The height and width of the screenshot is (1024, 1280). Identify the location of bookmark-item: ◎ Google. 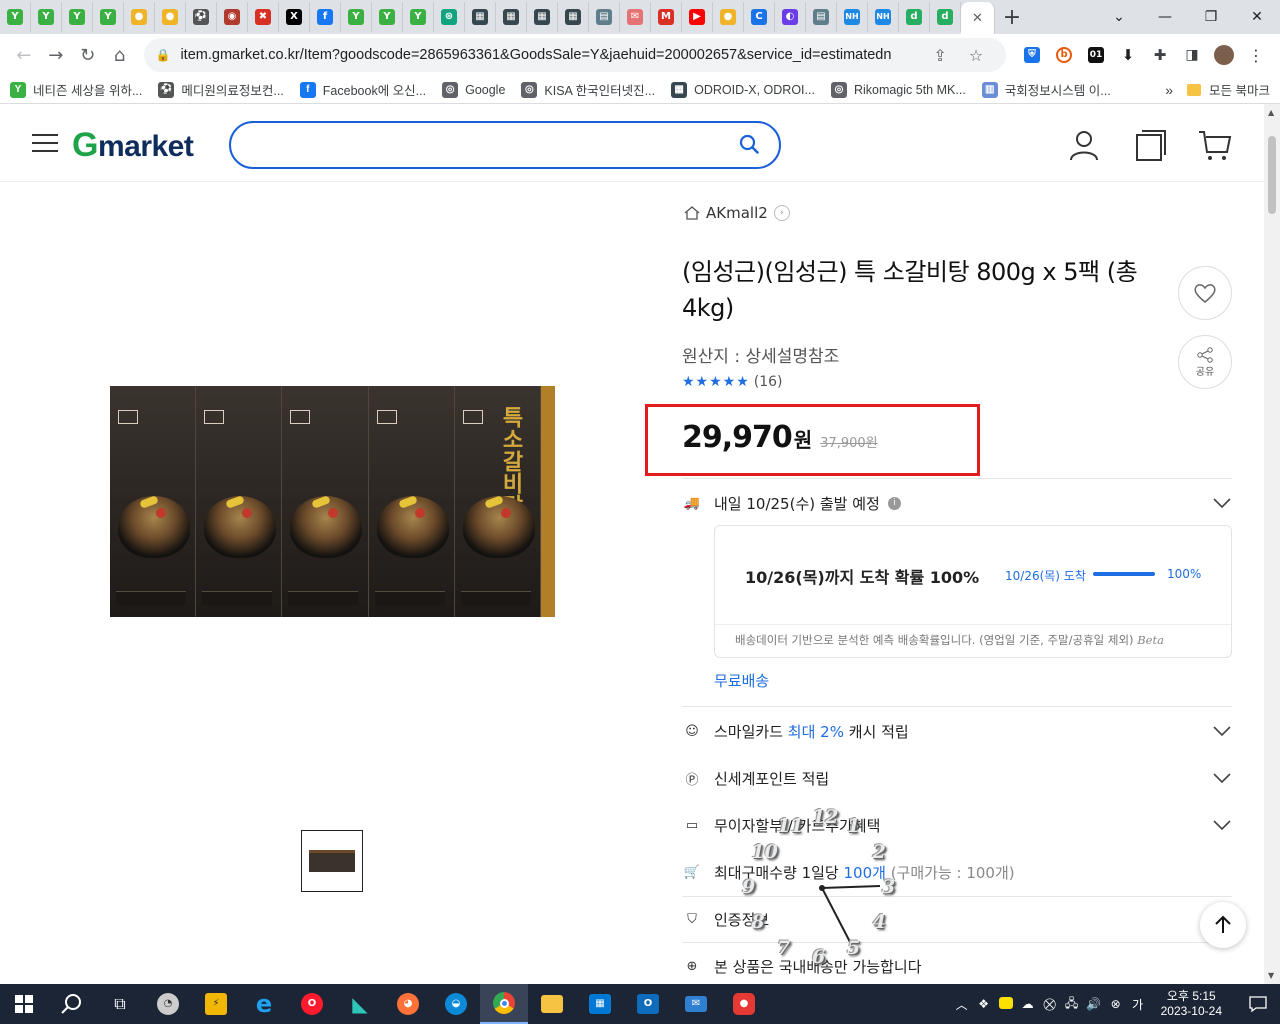
(473, 89).